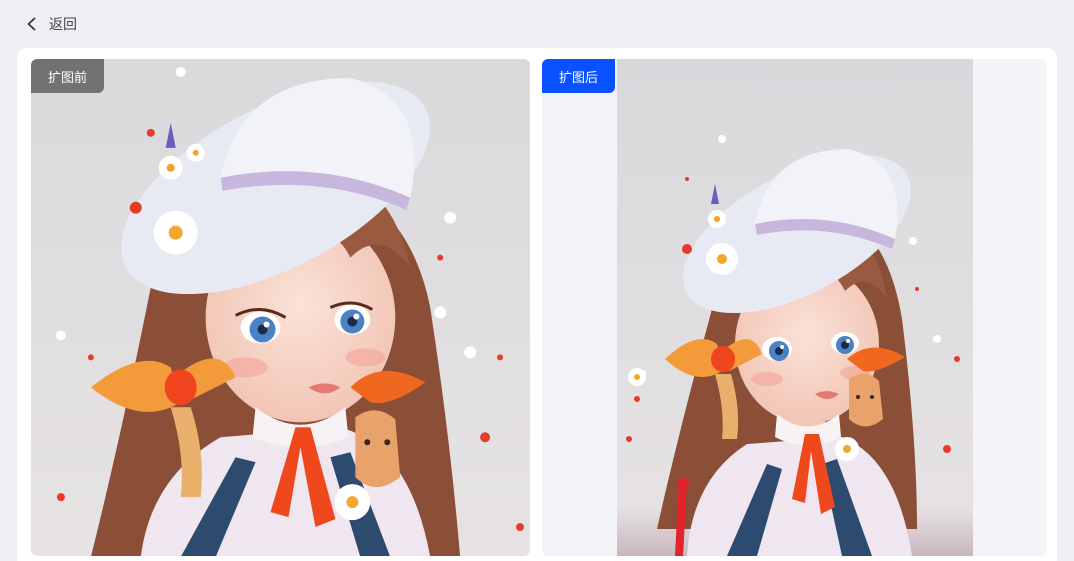  What do you see at coordinates (68, 76) in the screenshot?
I see `before-tag: 扩图前` at bounding box center [68, 76].